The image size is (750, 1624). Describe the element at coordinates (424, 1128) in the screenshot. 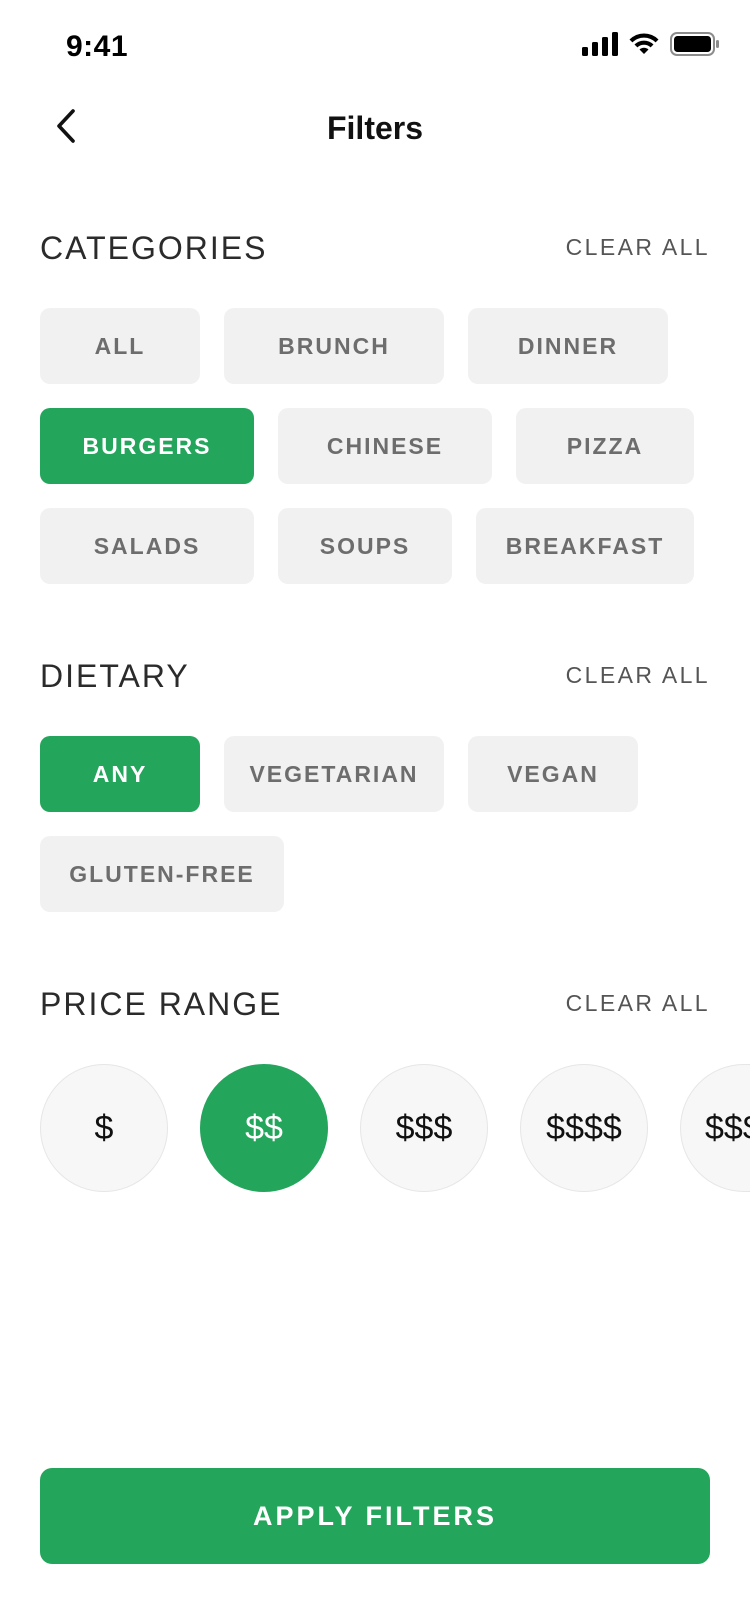

I see `price-option-3: $$$` at that location.